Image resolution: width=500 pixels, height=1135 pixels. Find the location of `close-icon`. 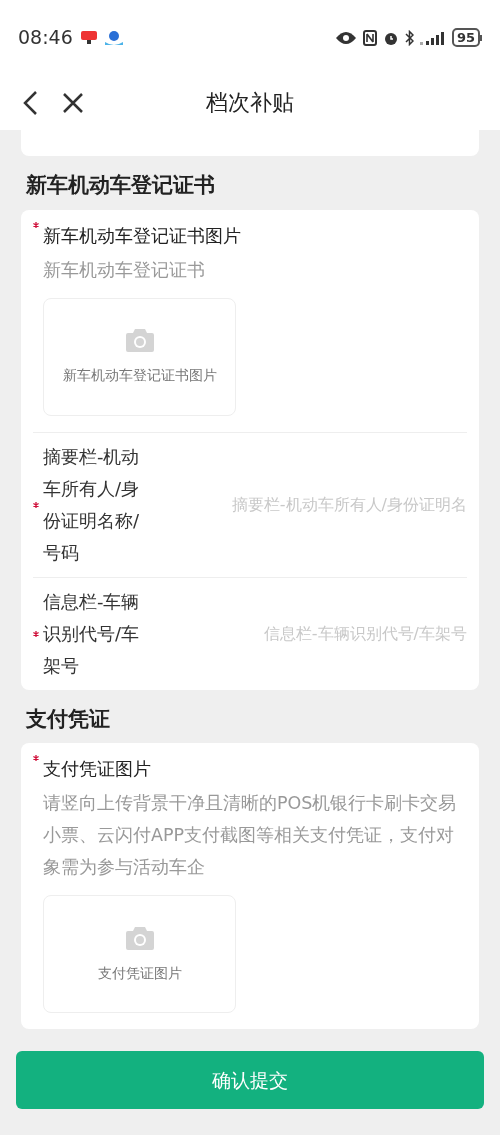

close-icon is located at coordinates (73, 102).